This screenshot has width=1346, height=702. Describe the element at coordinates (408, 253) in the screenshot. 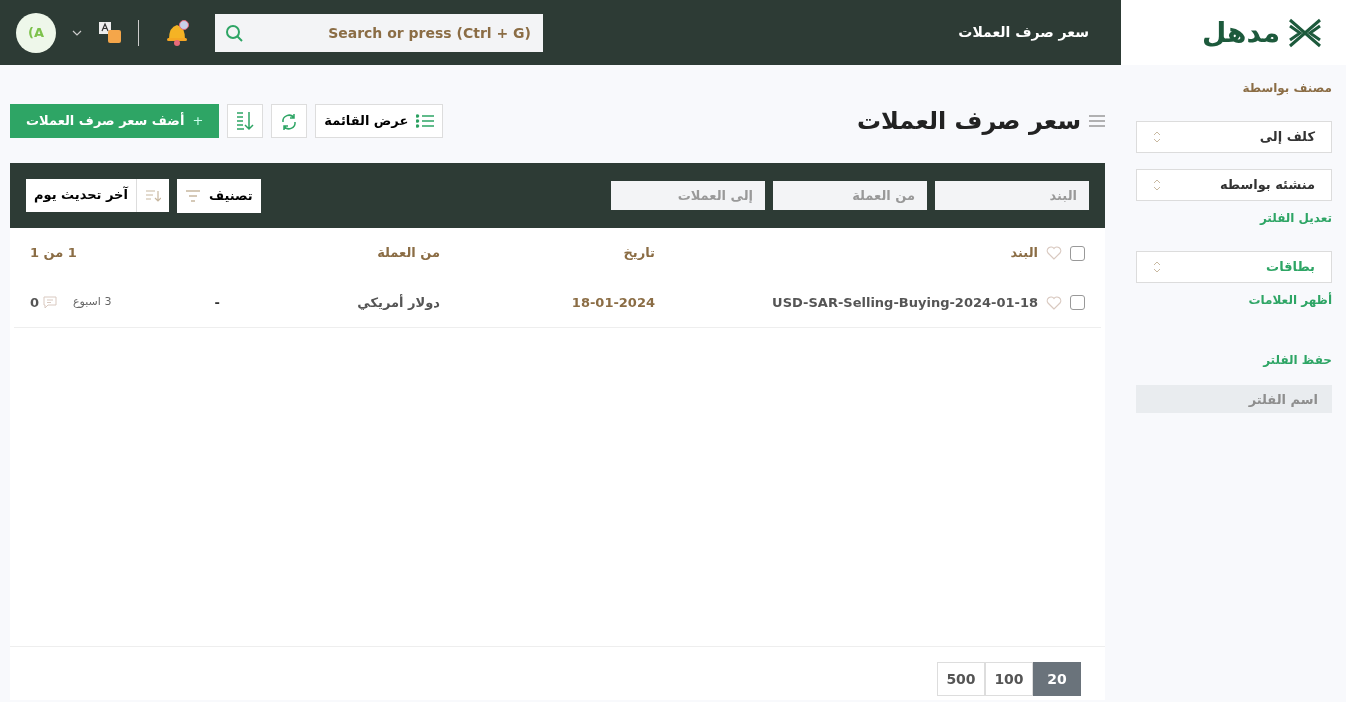

I see `column-header: من العملة` at that location.